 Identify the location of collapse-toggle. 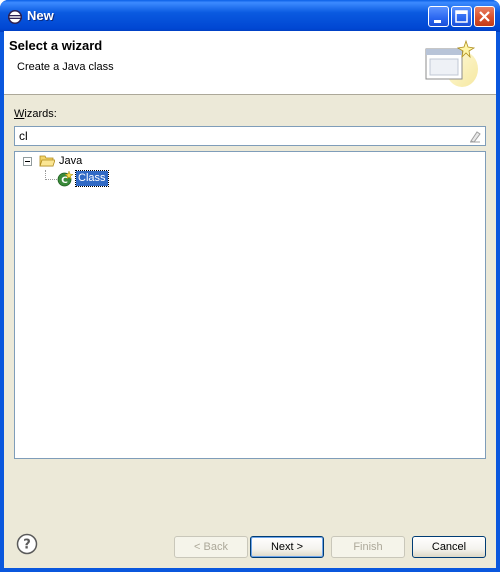
(27, 161).